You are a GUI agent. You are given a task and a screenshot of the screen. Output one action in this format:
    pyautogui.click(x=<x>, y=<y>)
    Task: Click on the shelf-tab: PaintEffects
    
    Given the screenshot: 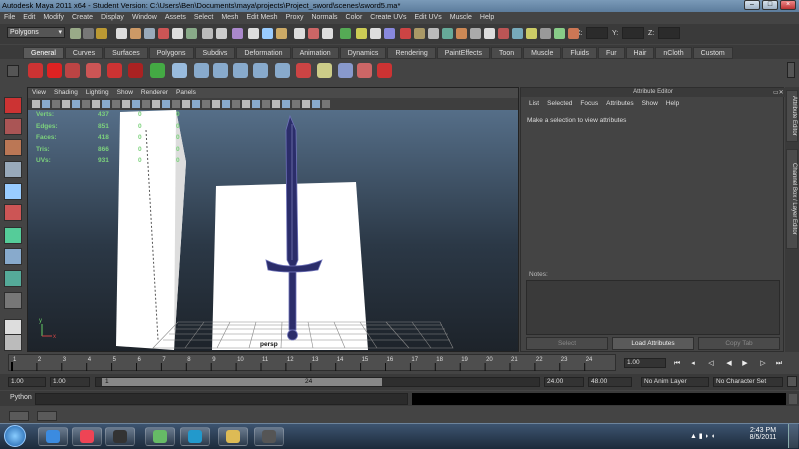 What is the action you would take?
    pyautogui.click(x=463, y=53)
    